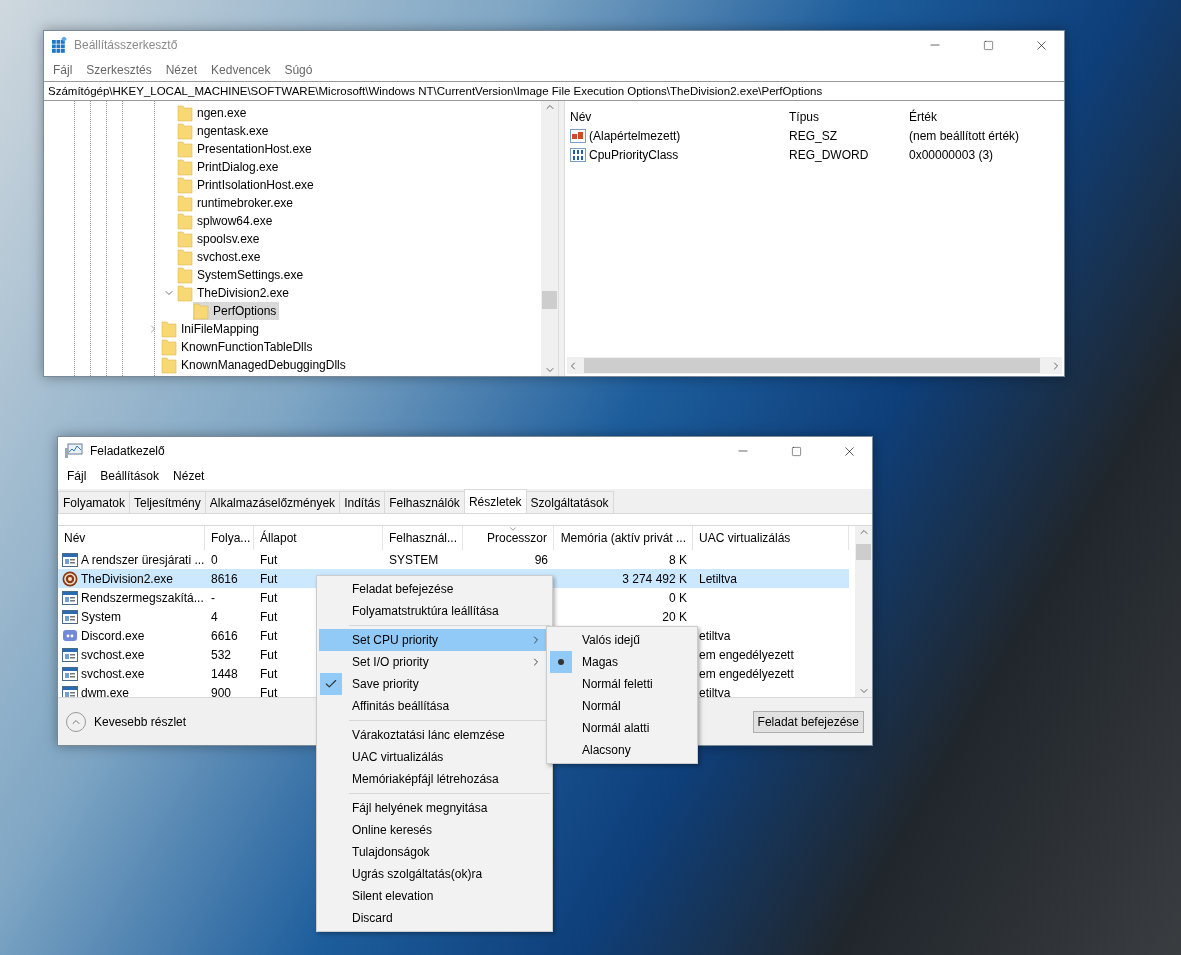  Describe the element at coordinates (434, 830) in the screenshot. I see `menu-item: Online keresés` at that location.